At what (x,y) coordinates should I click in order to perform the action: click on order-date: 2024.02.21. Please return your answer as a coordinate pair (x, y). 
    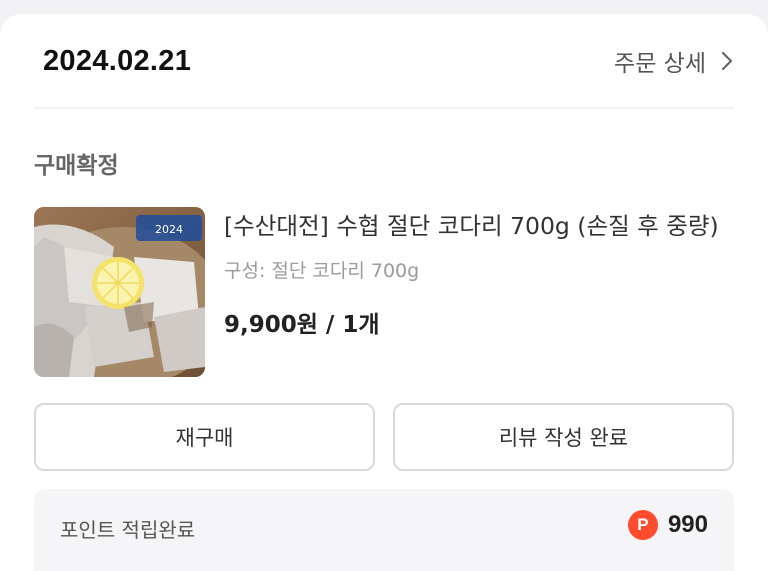
    Looking at the image, I should click on (117, 60).